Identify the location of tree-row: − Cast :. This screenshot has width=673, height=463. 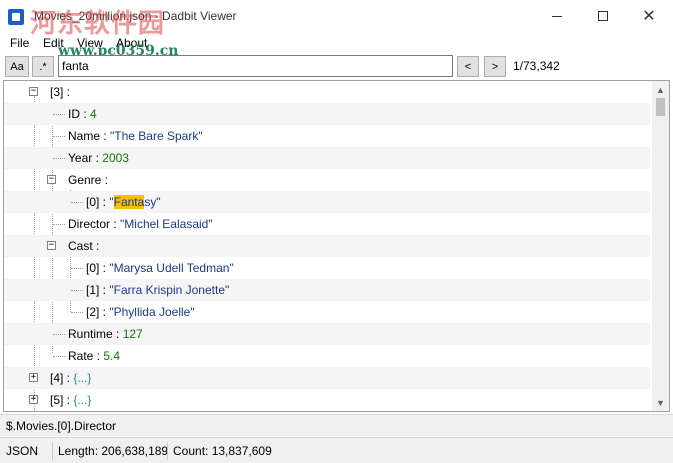
(327, 246).